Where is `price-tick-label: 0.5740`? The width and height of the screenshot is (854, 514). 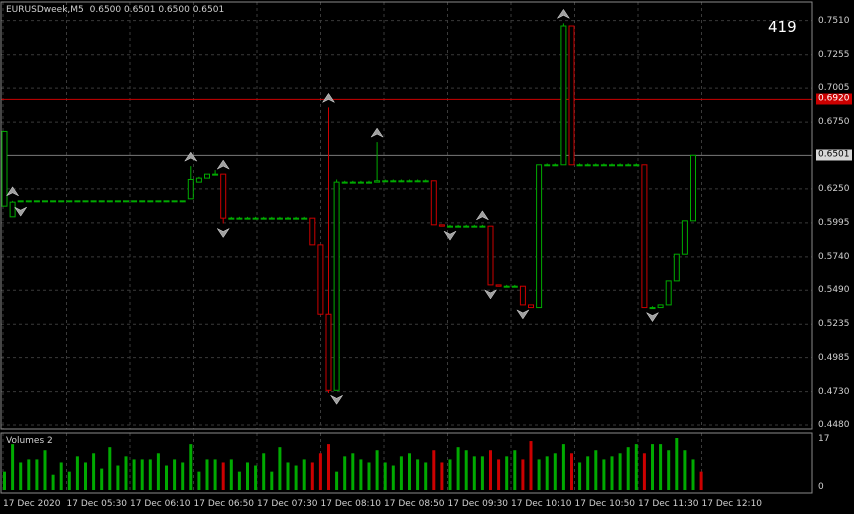
price-tick-label: 0.5740 is located at coordinates (834, 256).